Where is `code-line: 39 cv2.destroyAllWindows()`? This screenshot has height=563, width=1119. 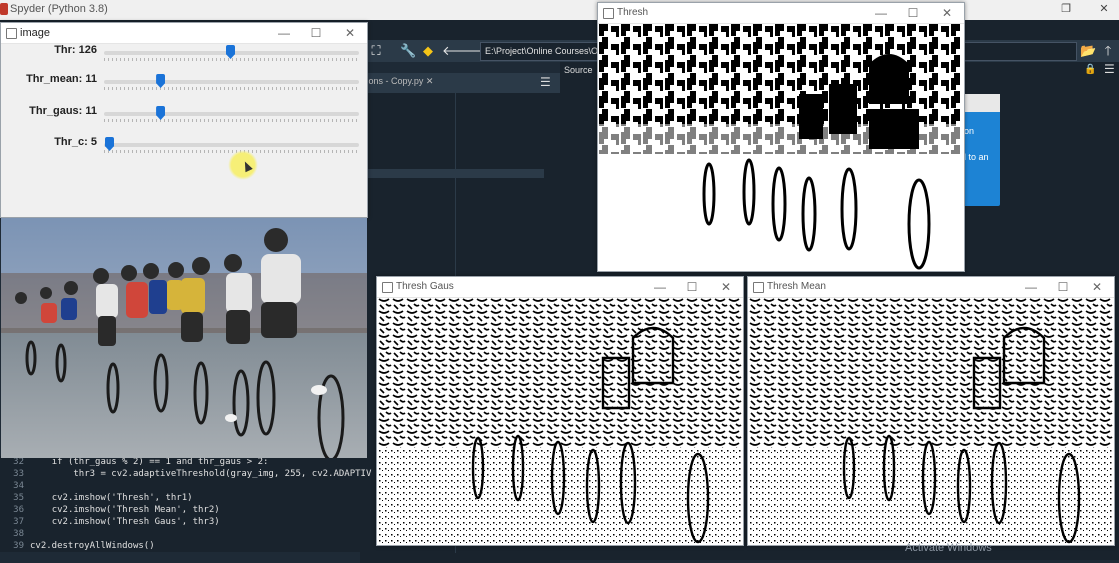
code-line: 39 cv2.destroyAllWindows() is located at coordinates (77, 546).